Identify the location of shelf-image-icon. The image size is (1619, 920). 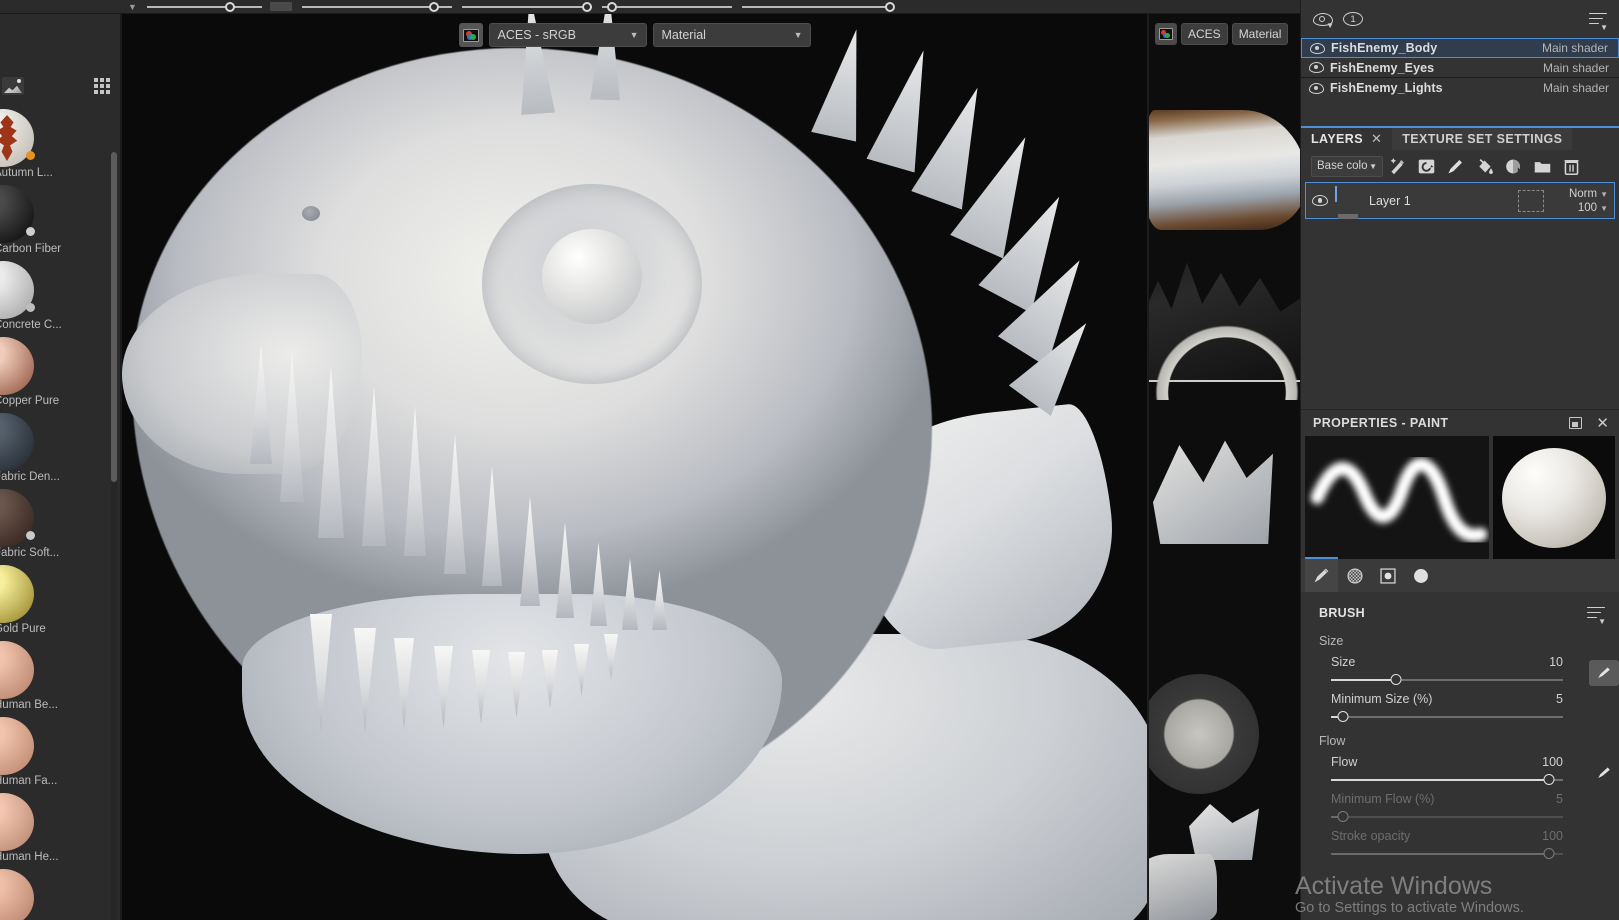
(13, 86).